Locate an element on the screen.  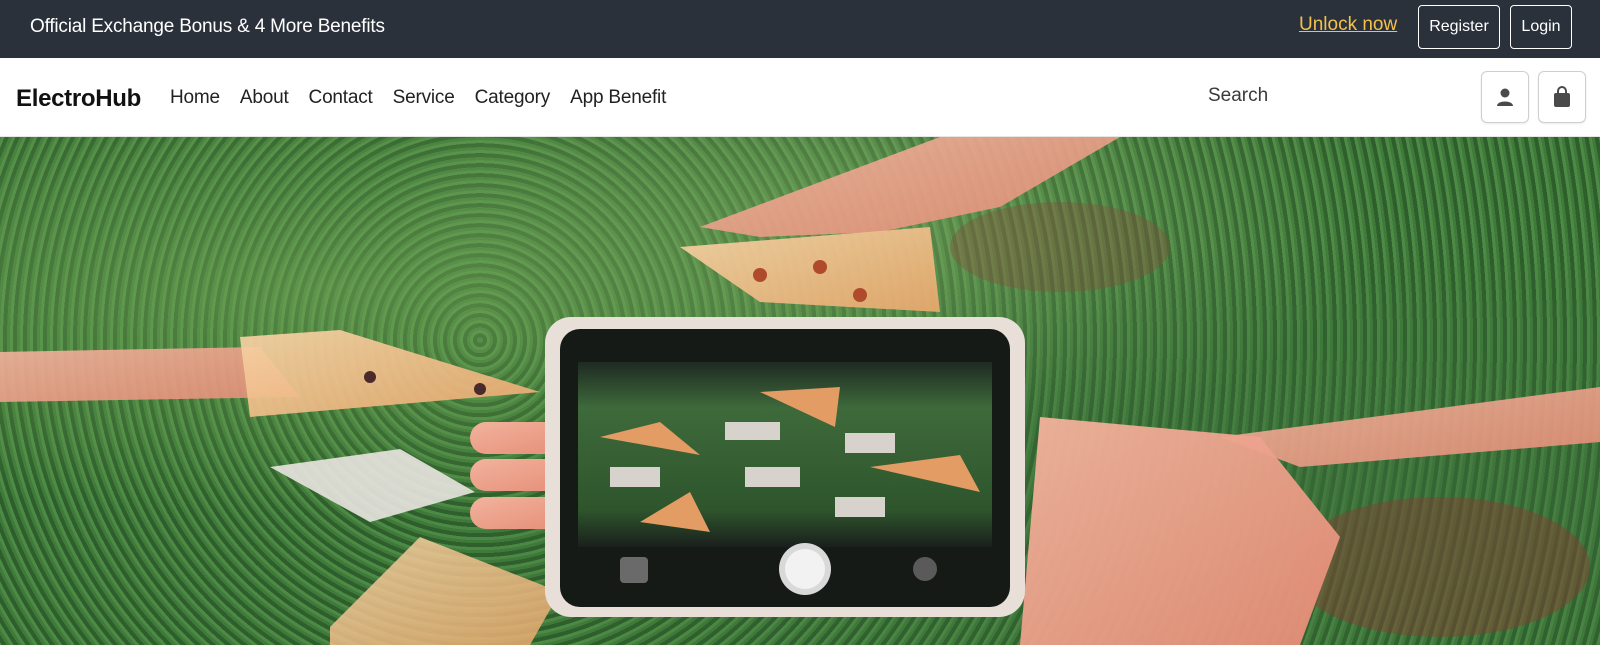
nav-link-contact: Contact is located at coordinates (341, 98).